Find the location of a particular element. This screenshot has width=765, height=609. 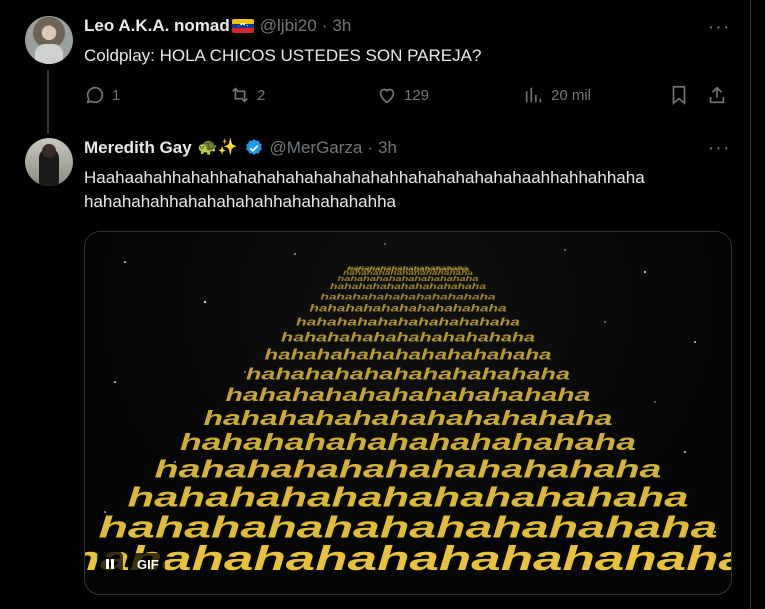

bookmark-icon is located at coordinates (679, 95).